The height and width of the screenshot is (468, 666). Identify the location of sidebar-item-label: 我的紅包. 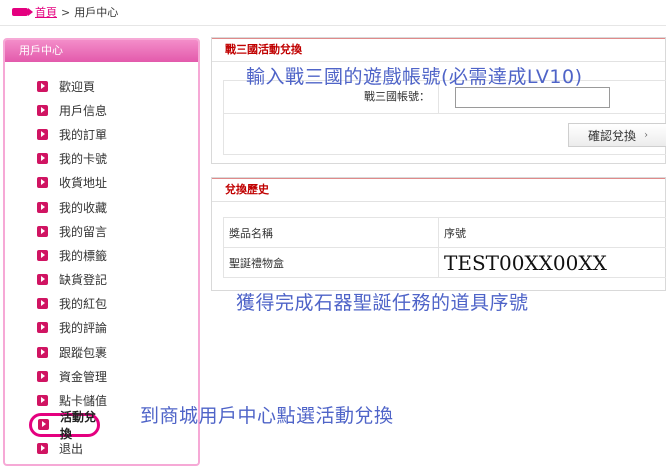
(83, 304).